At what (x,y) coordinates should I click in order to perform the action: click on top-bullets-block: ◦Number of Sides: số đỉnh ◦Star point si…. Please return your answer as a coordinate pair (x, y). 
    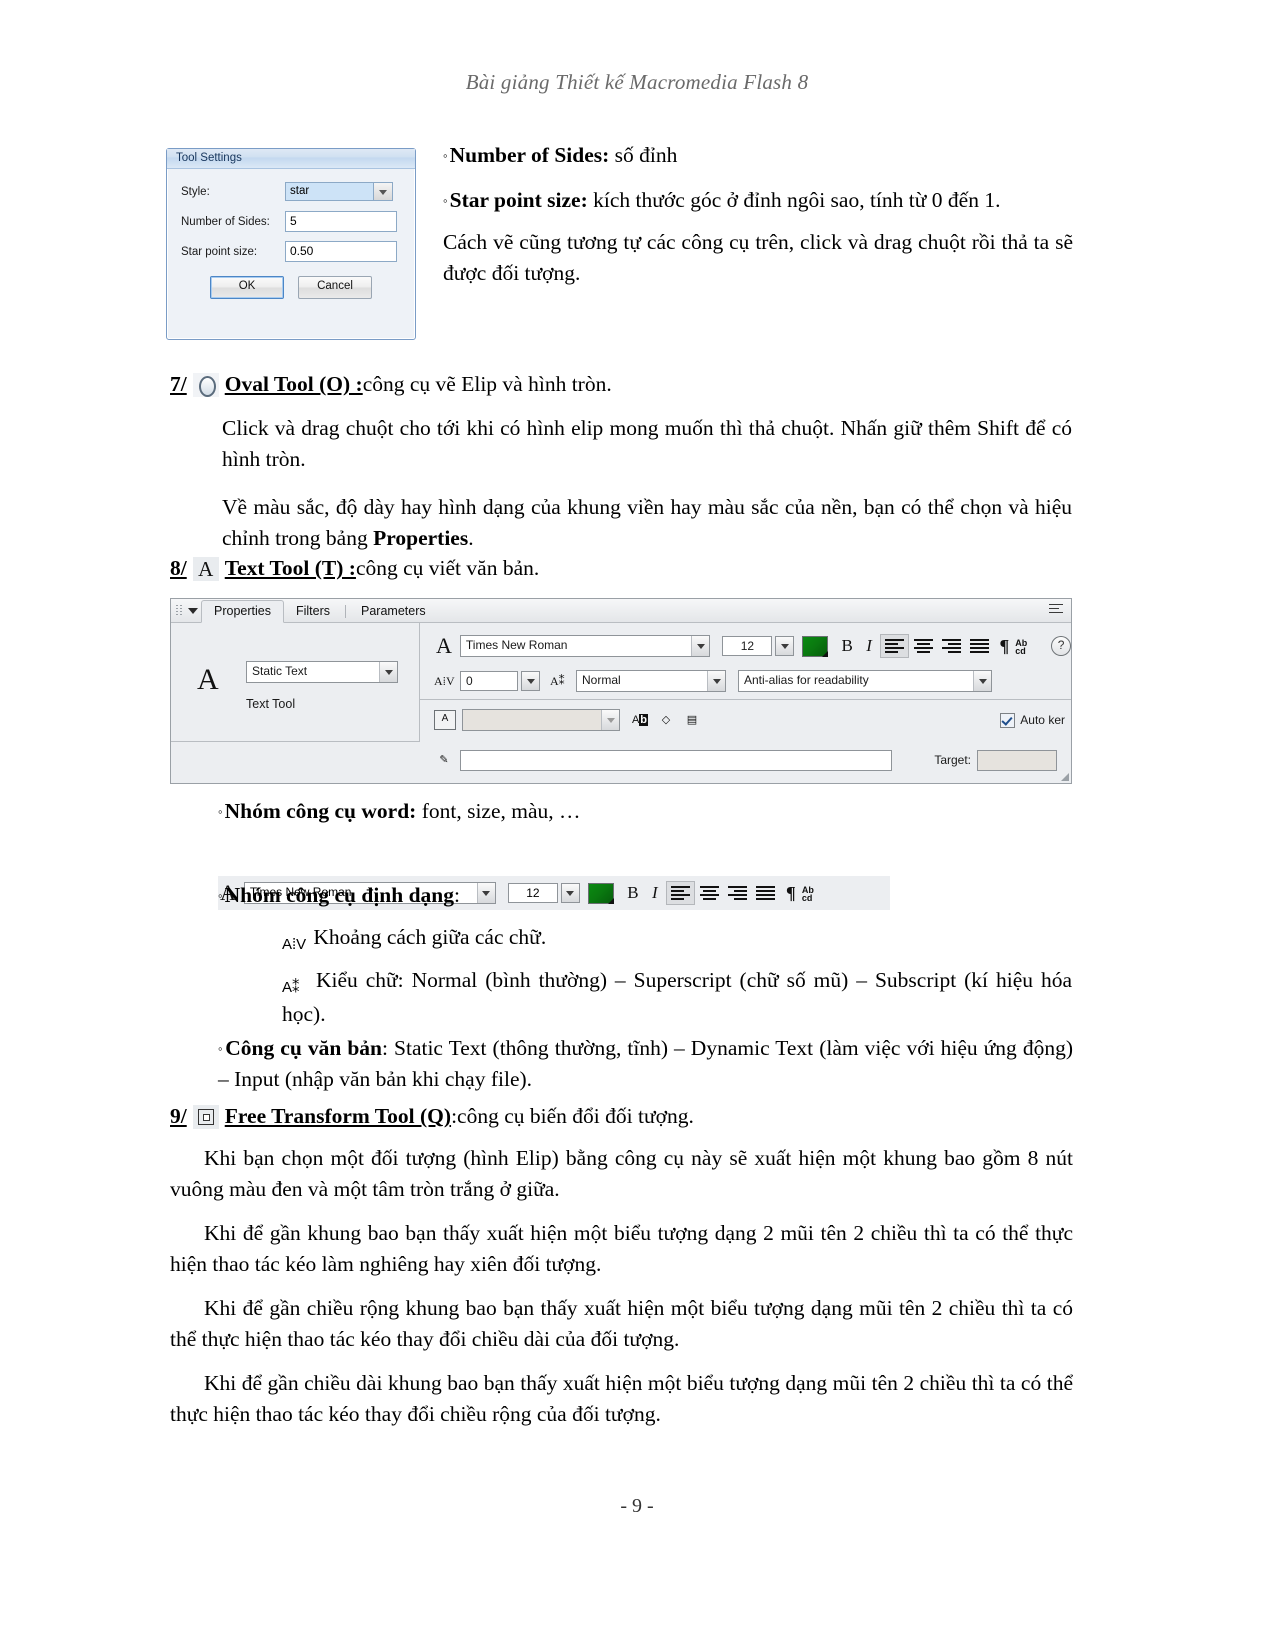
    Looking at the image, I should click on (758, 214).